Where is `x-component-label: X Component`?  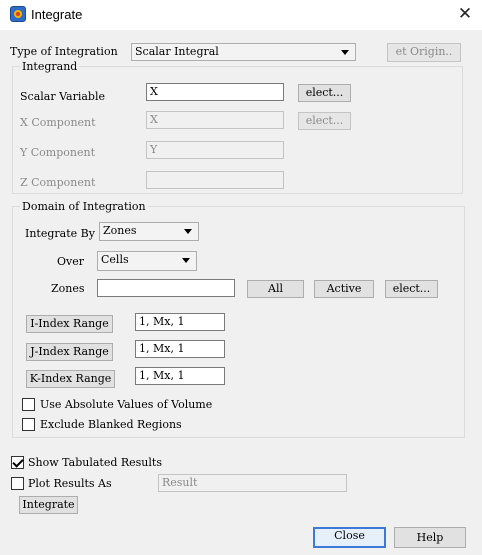
x-component-label: X Component is located at coordinates (58, 122).